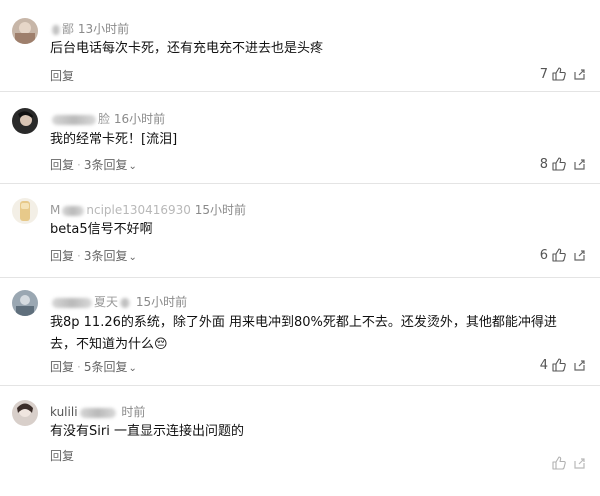 Image resolution: width=600 pixels, height=496 pixels. I want to click on comment-text: 后台电话每次卡死，还有充电充不进去也是头疼, so click(187, 48).